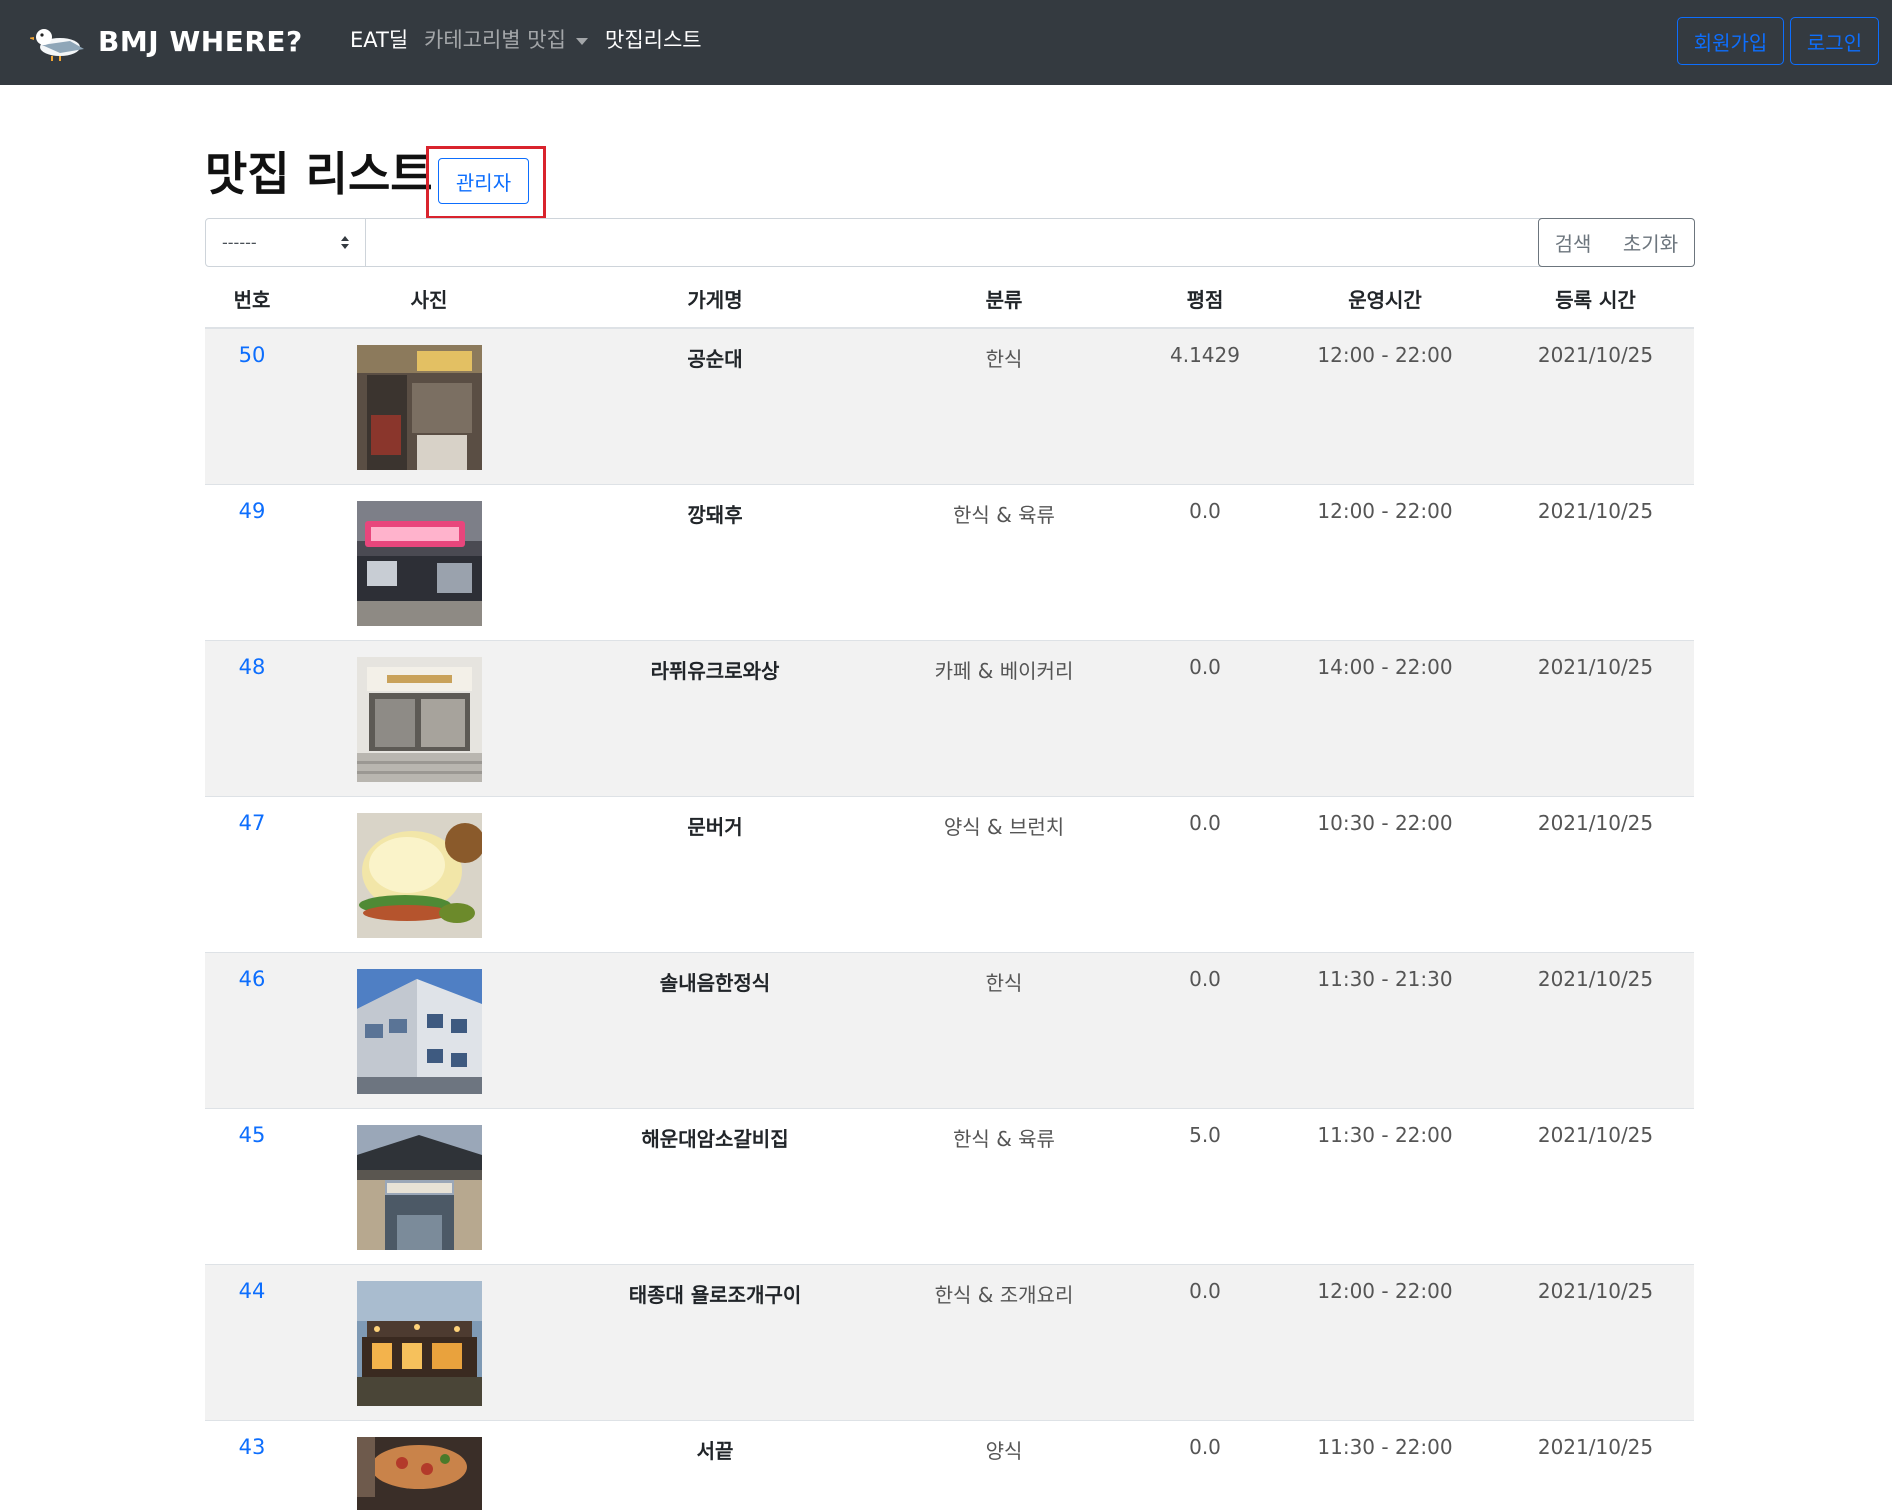 This screenshot has height=1510, width=1892. Describe the element at coordinates (715, 982) in the screenshot. I see `store-name: 솔내음한정식` at that location.